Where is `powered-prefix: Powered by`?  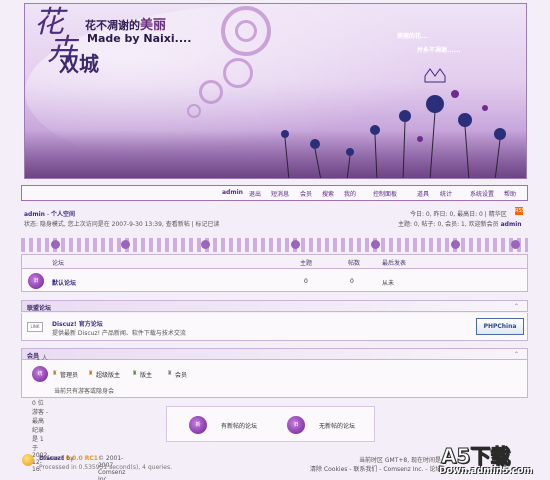
powered-prefix: Powered by is located at coordinates (56, 458).